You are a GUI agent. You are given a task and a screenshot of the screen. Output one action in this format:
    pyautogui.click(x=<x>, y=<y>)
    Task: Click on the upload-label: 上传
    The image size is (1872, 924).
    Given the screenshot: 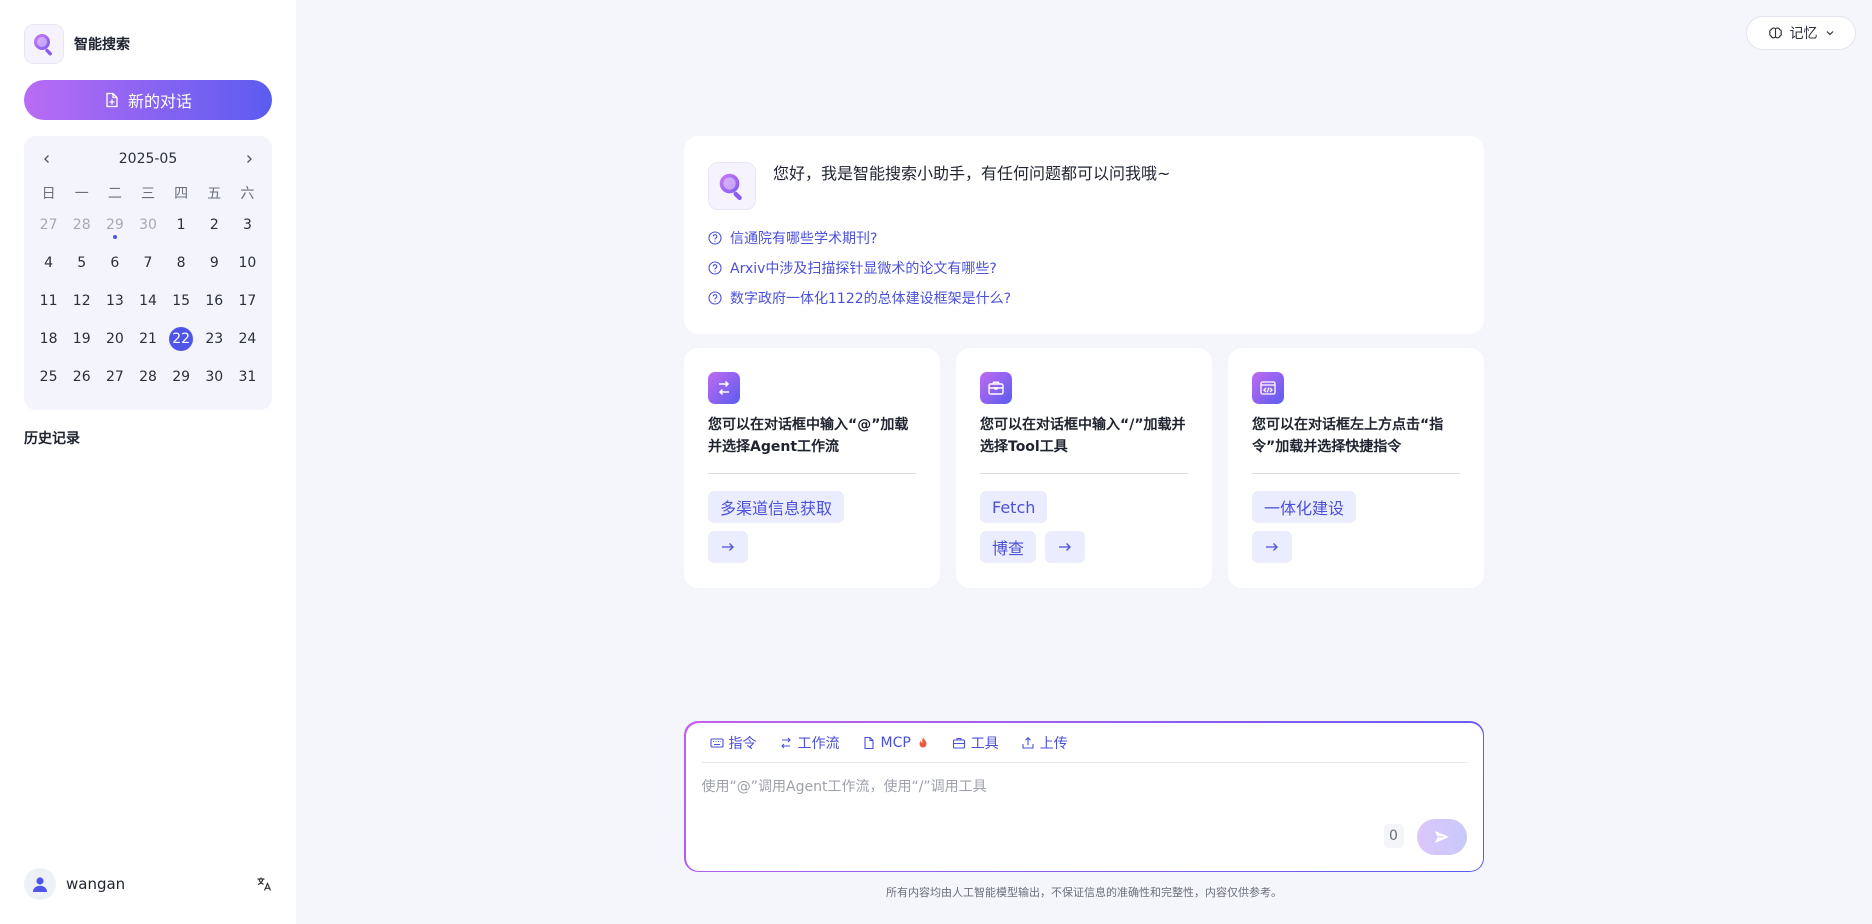 What is the action you would take?
    pyautogui.click(x=1053, y=743)
    